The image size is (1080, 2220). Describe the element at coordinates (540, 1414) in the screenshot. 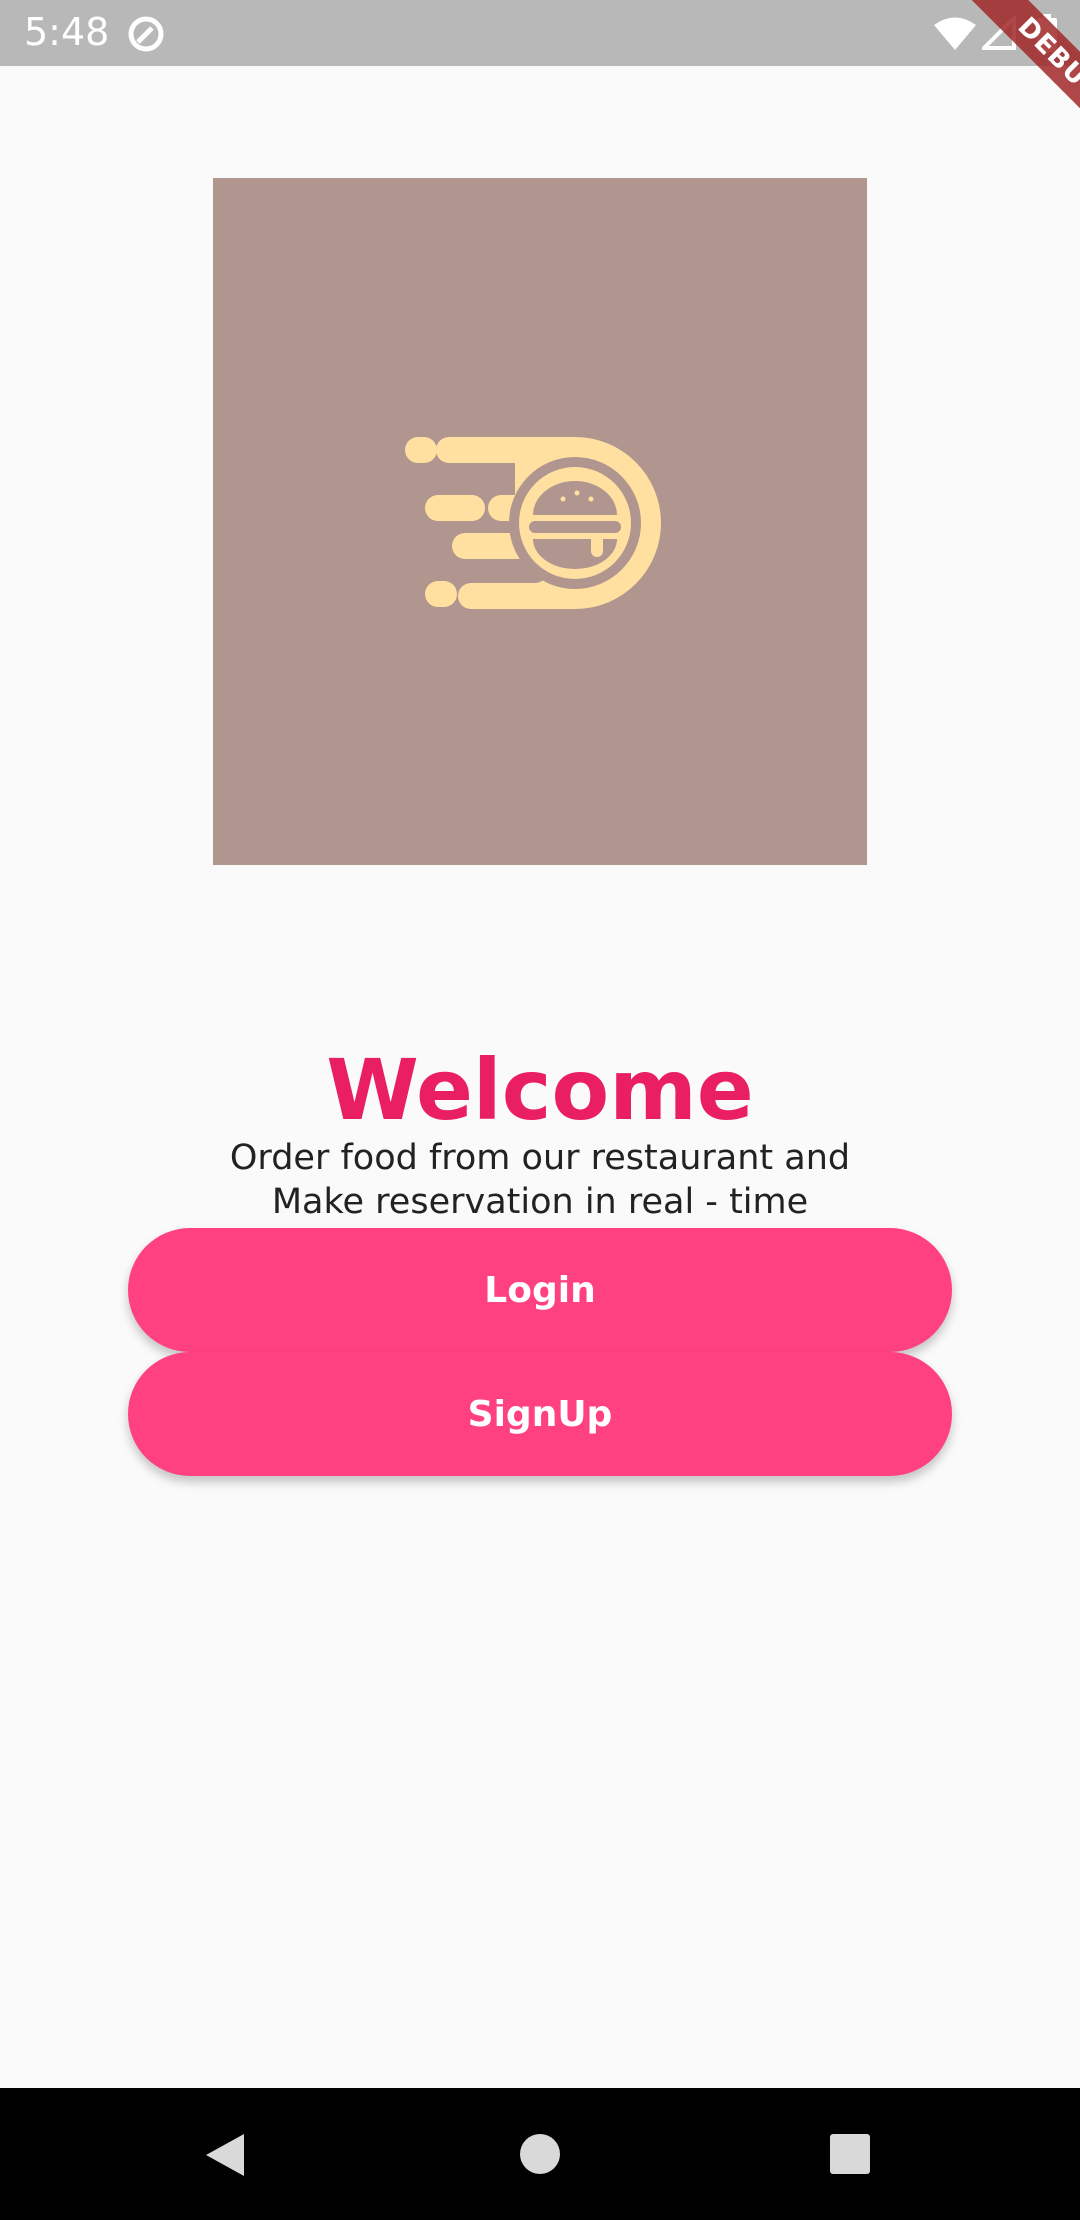

I see `signup-button: SignUp` at that location.